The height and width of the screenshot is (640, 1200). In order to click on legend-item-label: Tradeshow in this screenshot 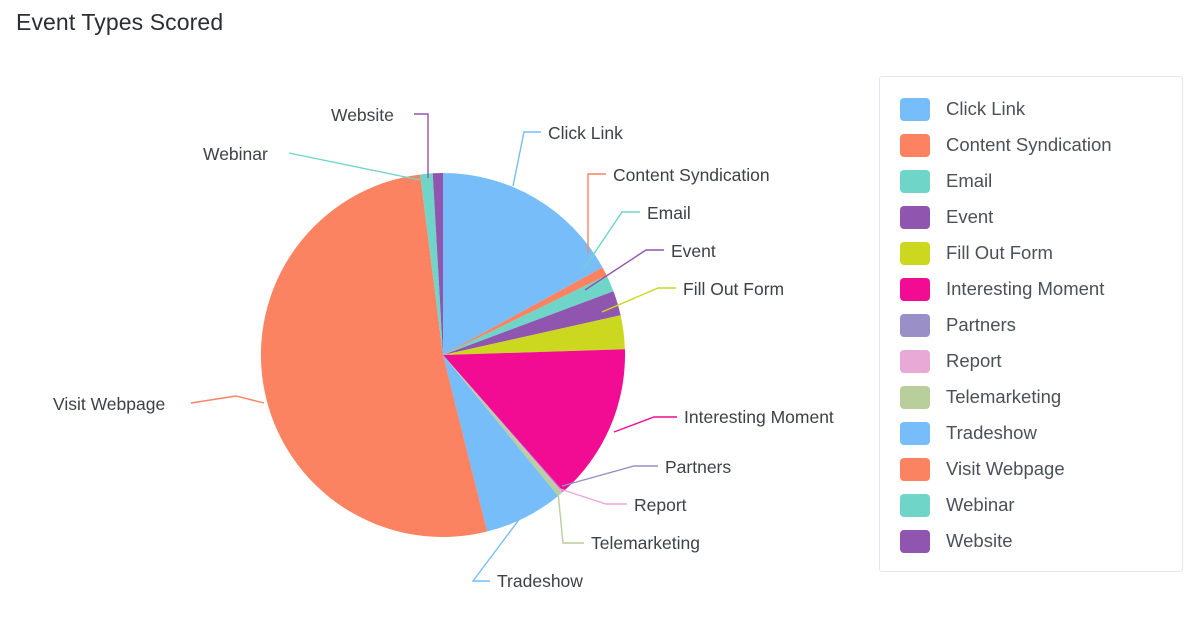, I will do `click(991, 432)`.